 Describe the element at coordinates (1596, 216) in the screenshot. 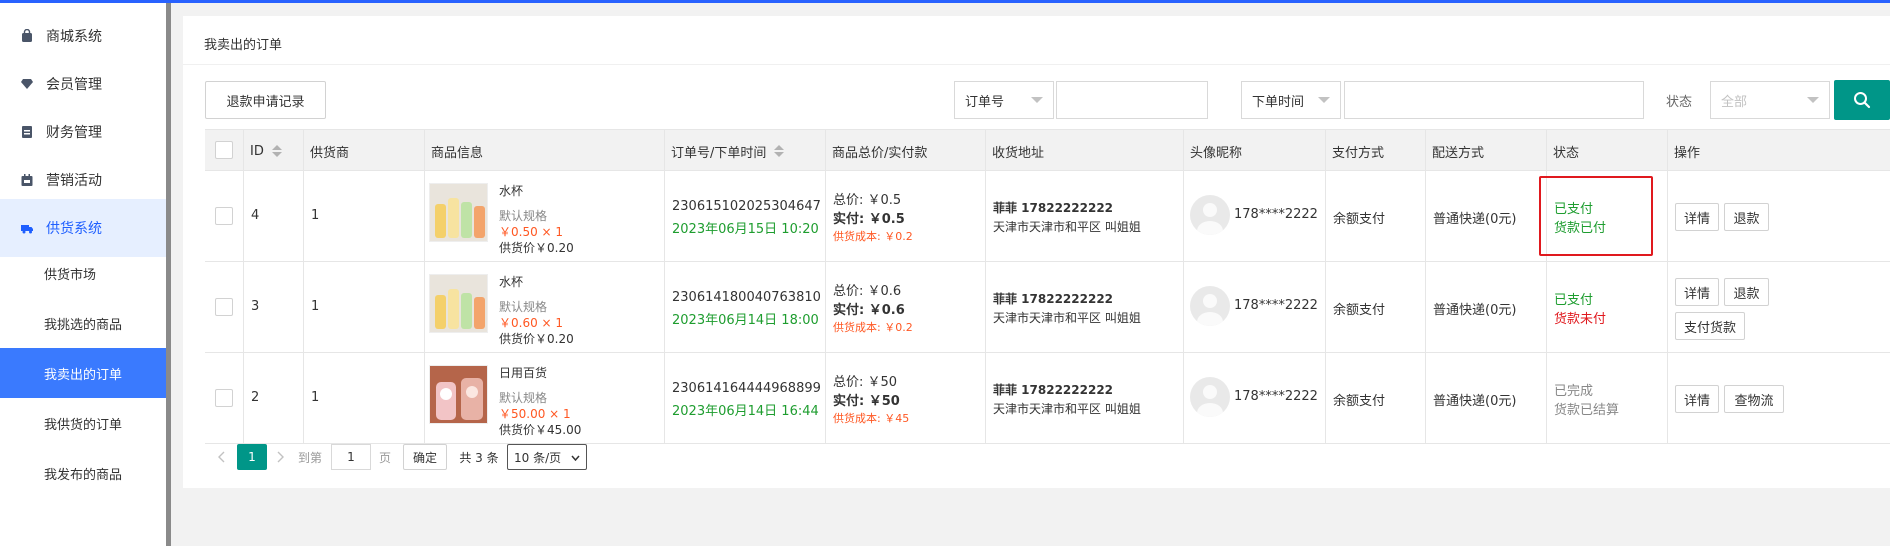

I see `highlight-box` at that location.